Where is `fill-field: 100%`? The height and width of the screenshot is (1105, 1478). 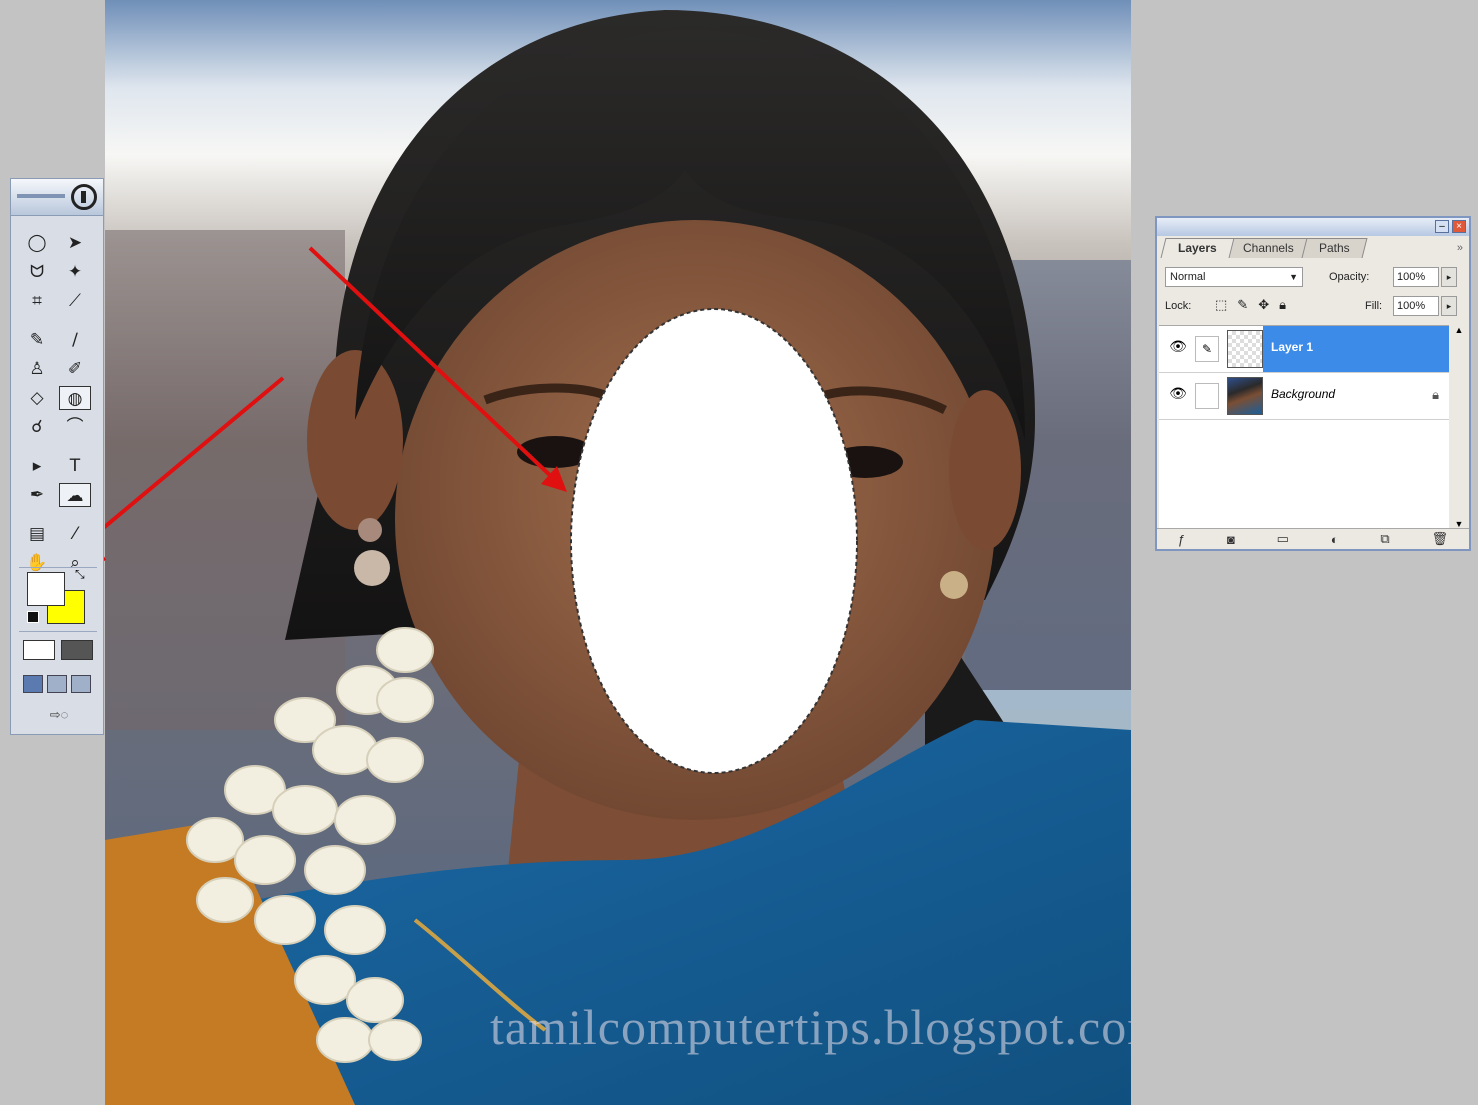
fill-field: 100% is located at coordinates (1416, 306).